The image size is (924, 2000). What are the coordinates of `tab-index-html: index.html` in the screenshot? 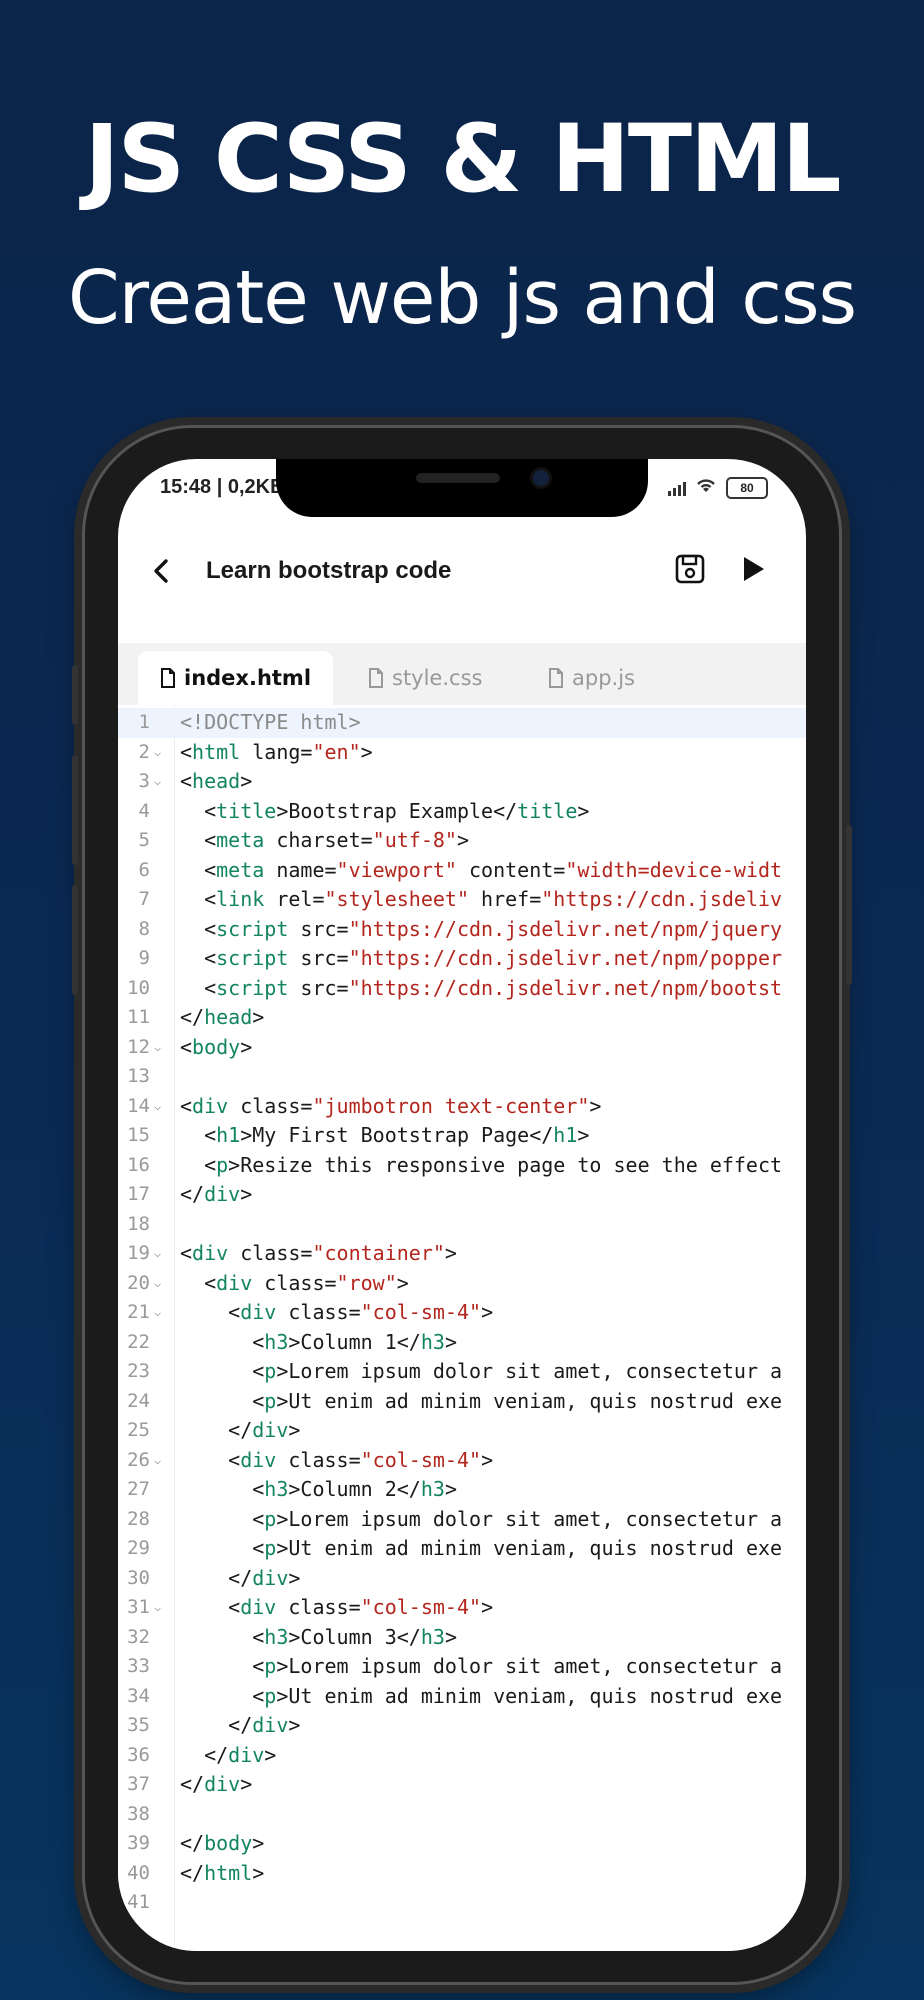 It's located at (236, 678).